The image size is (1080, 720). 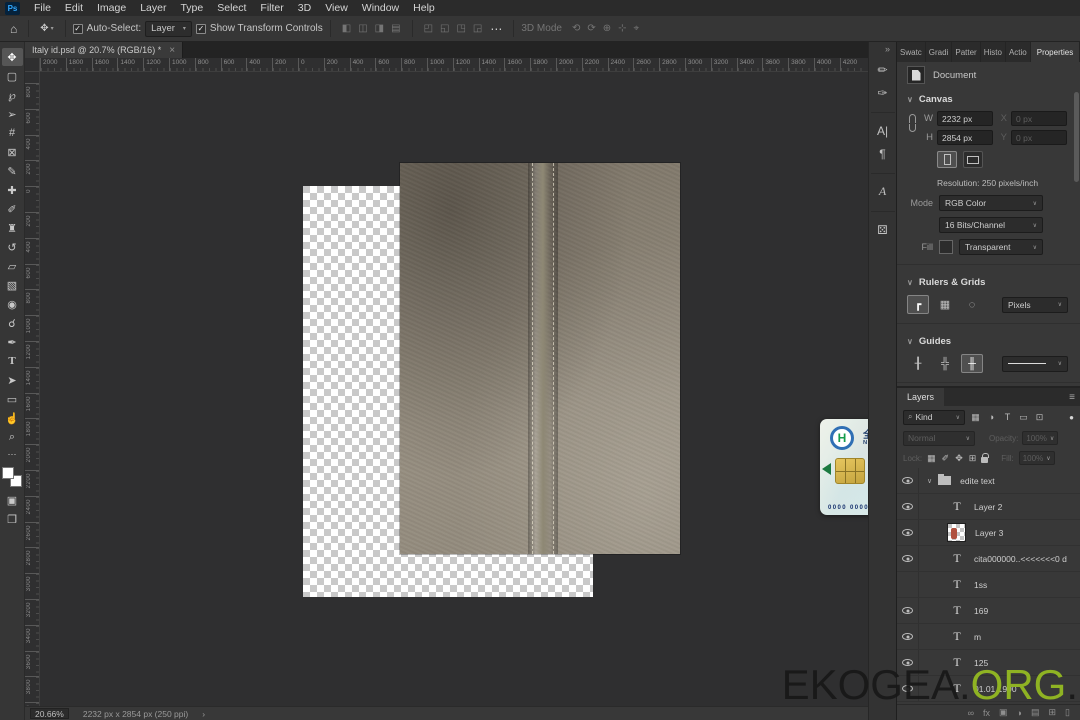 What do you see at coordinates (1067, 712) in the screenshot?
I see `layers-action-icon: ▯` at bounding box center [1067, 712].